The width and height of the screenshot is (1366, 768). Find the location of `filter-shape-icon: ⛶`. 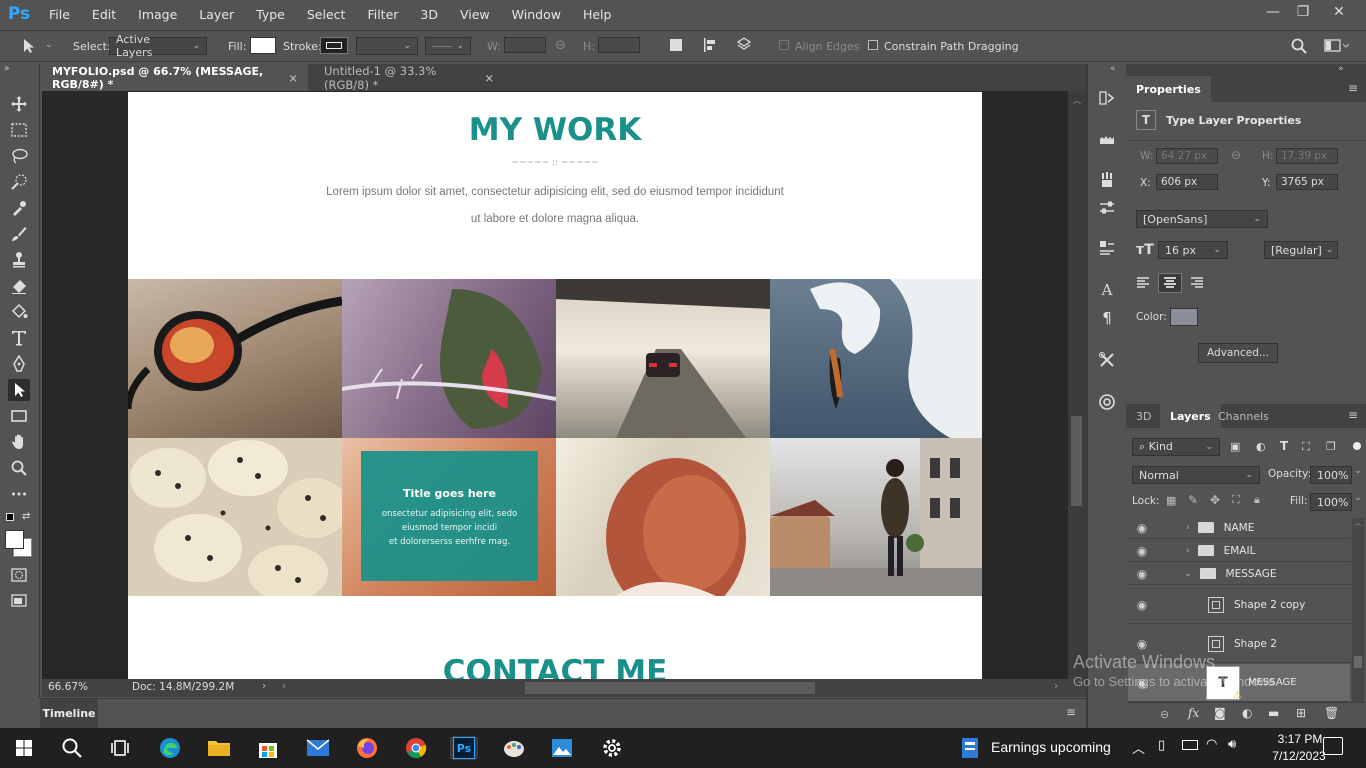

filter-shape-icon: ⛶ is located at coordinates (1306, 447).